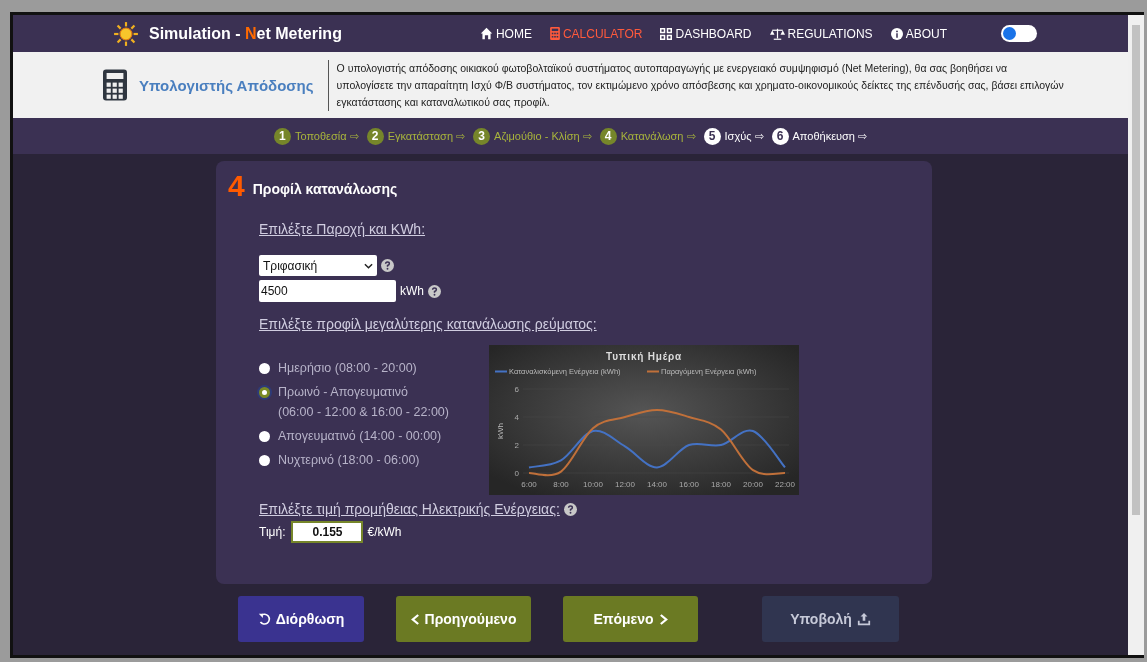 The image size is (1147, 662). I want to click on step-number: 4, so click(236, 186).